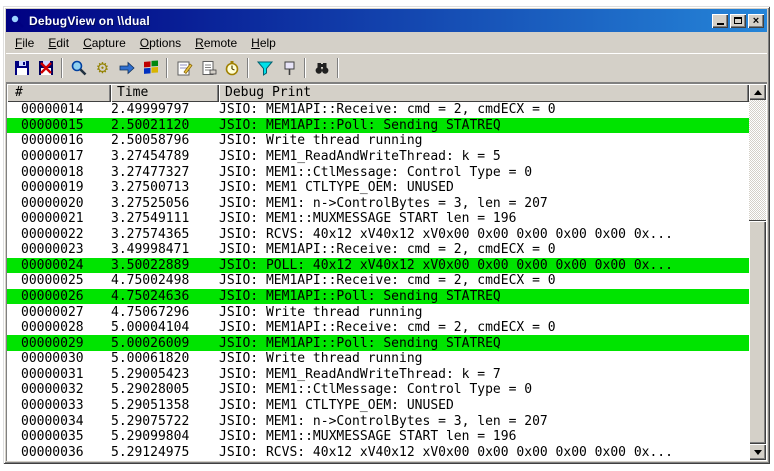 This screenshot has height=471, width=774. What do you see at coordinates (52, 390) in the screenshot?
I see `log-row-seq: 00000032` at bounding box center [52, 390].